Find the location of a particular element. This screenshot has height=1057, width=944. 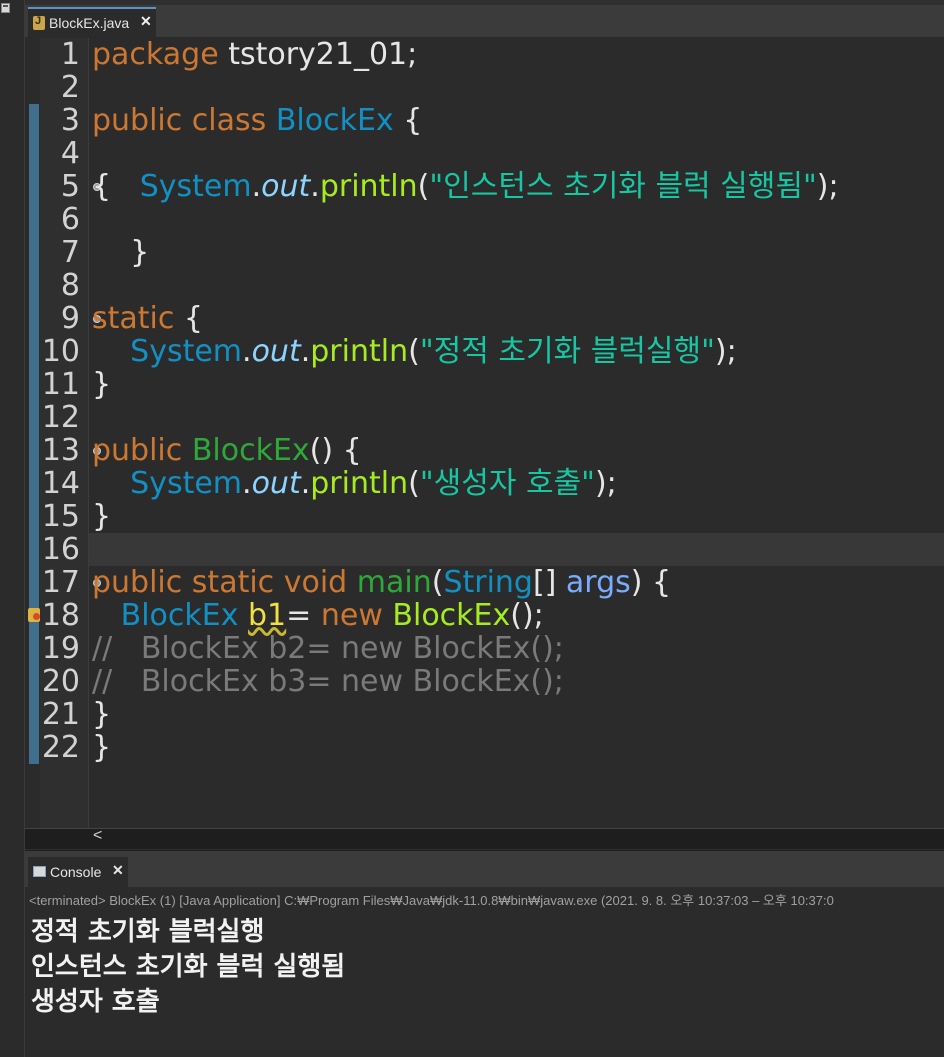

code-line-10: System.out.println("정적 초기화 블럭실행"); is located at coordinates (414, 351).